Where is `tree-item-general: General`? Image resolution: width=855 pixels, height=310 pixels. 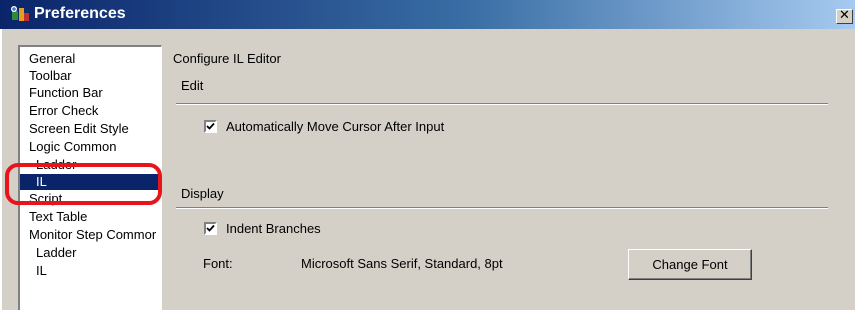 tree-item-general: General is located at coordinates (52, 59).